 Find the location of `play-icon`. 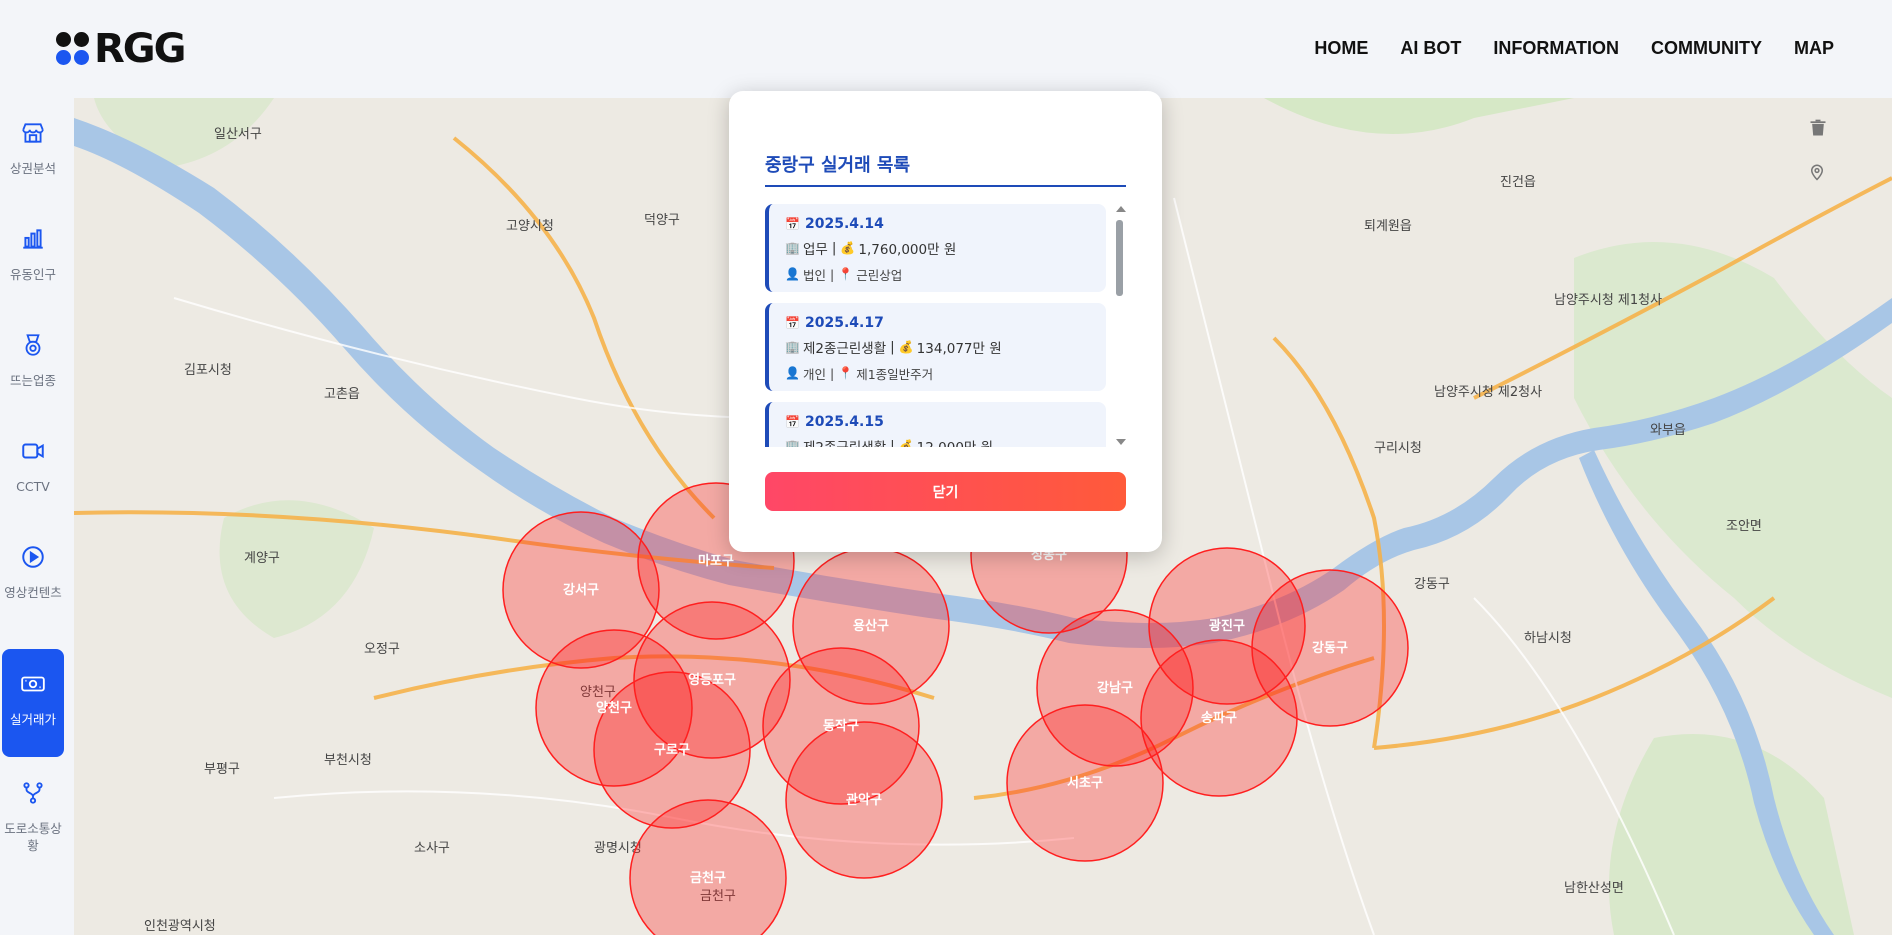

play-icon is located at coordinates (33, 557).